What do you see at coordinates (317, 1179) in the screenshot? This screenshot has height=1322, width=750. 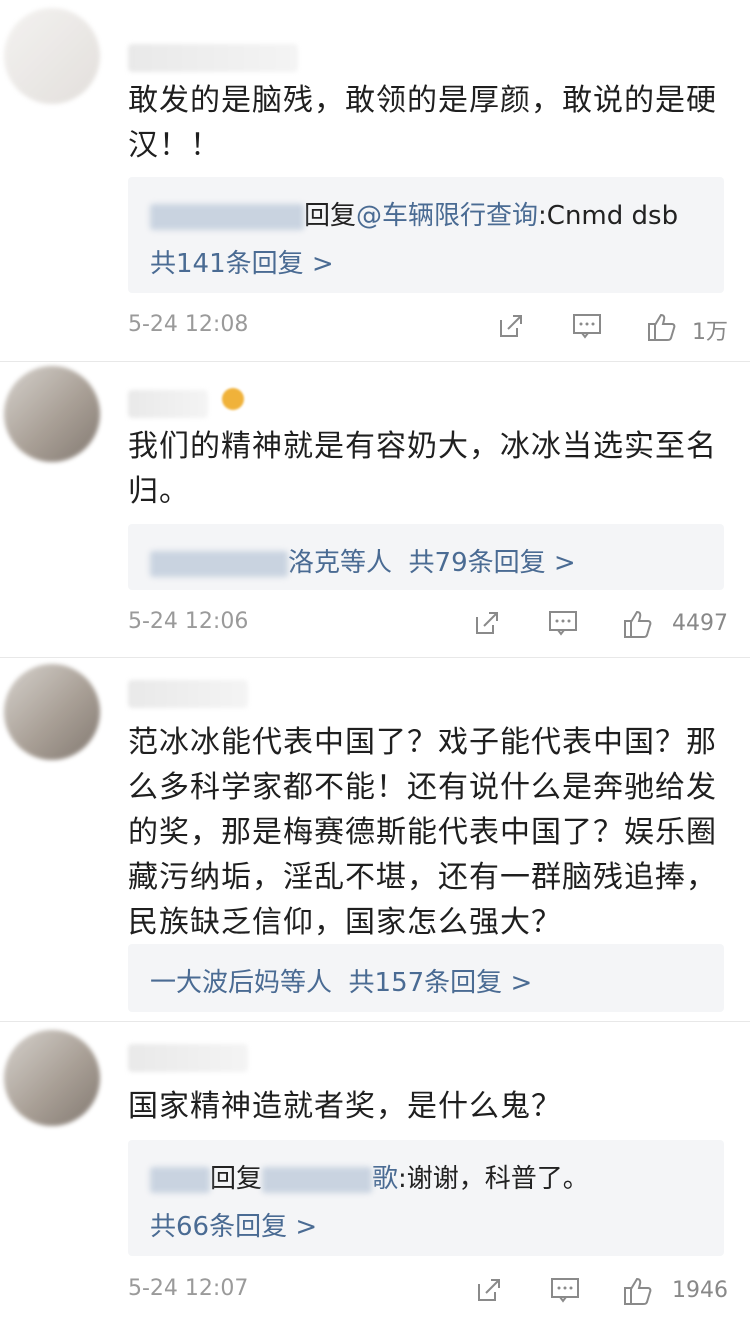 I see `mention-blurred` at bounding box center [317, 1179].